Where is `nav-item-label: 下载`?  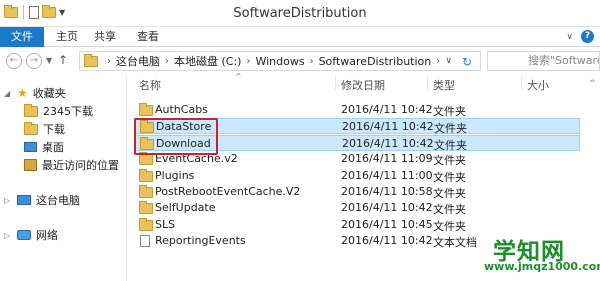
nav-item-label: 下载 is located at coordinates (54, 129).